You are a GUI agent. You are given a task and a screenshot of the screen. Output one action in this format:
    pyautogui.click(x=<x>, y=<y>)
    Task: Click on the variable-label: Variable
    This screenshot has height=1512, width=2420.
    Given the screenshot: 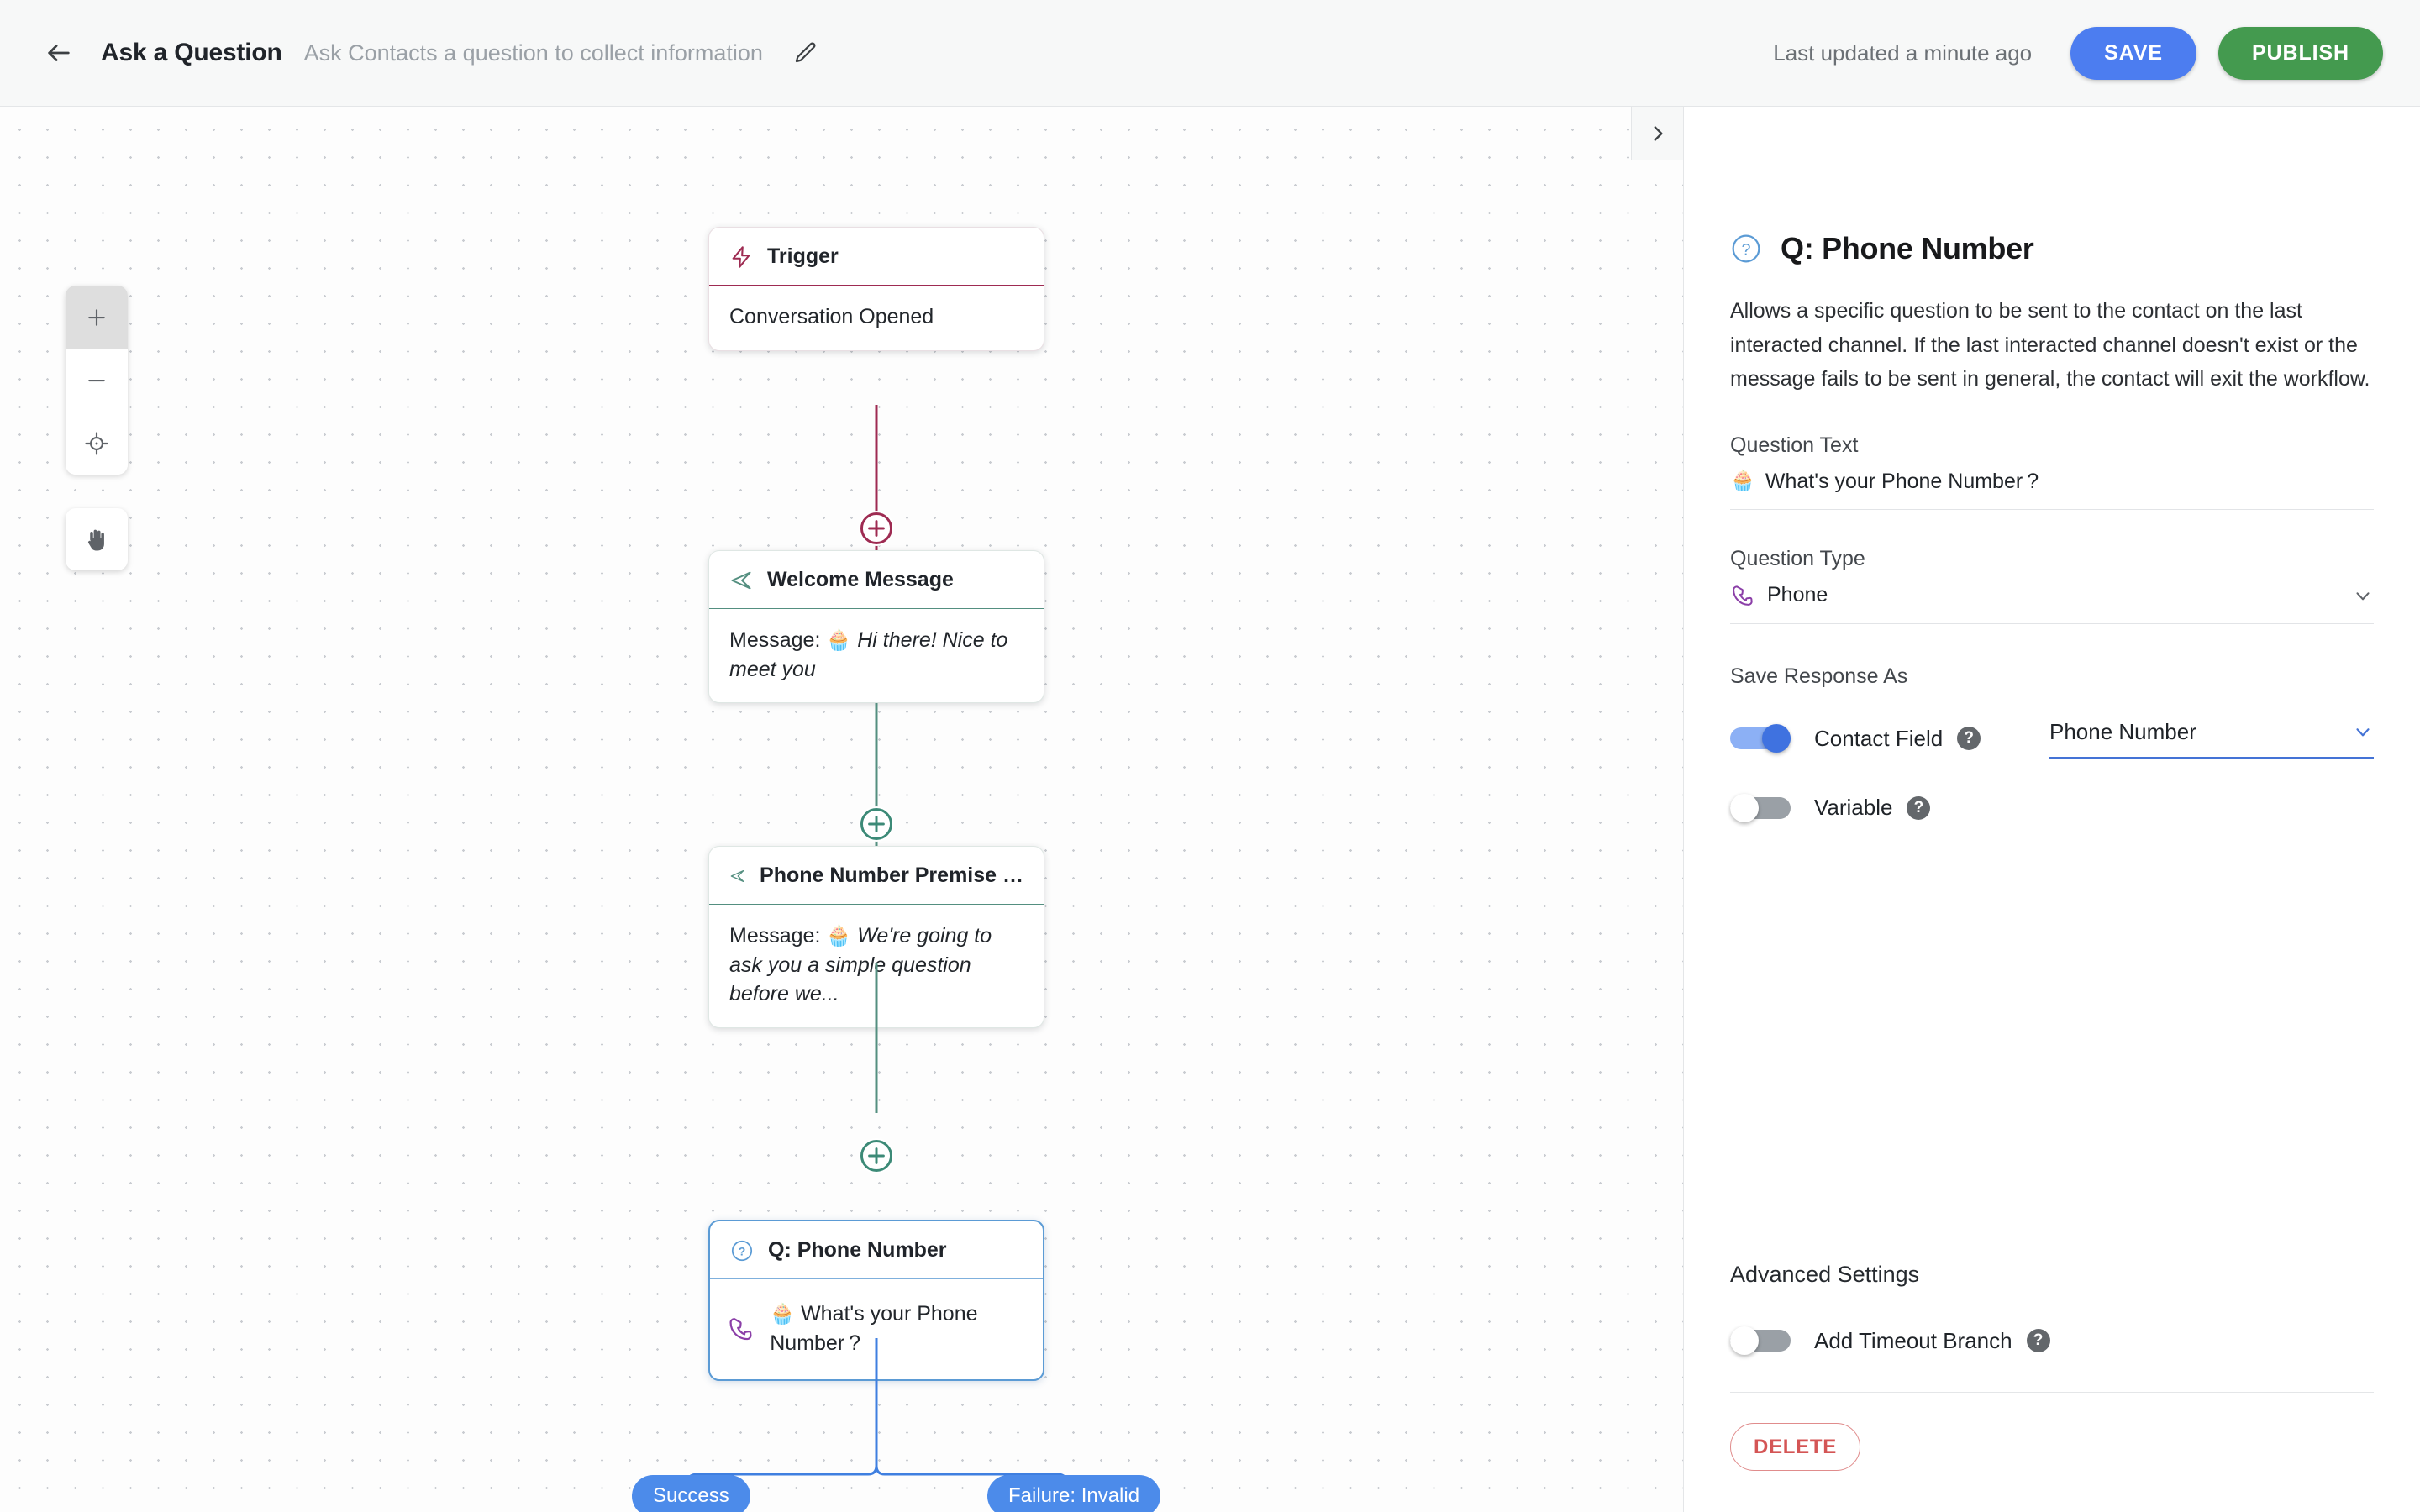 What is the action you would take?
    pyautogui.click(x=1854, y=807)
    